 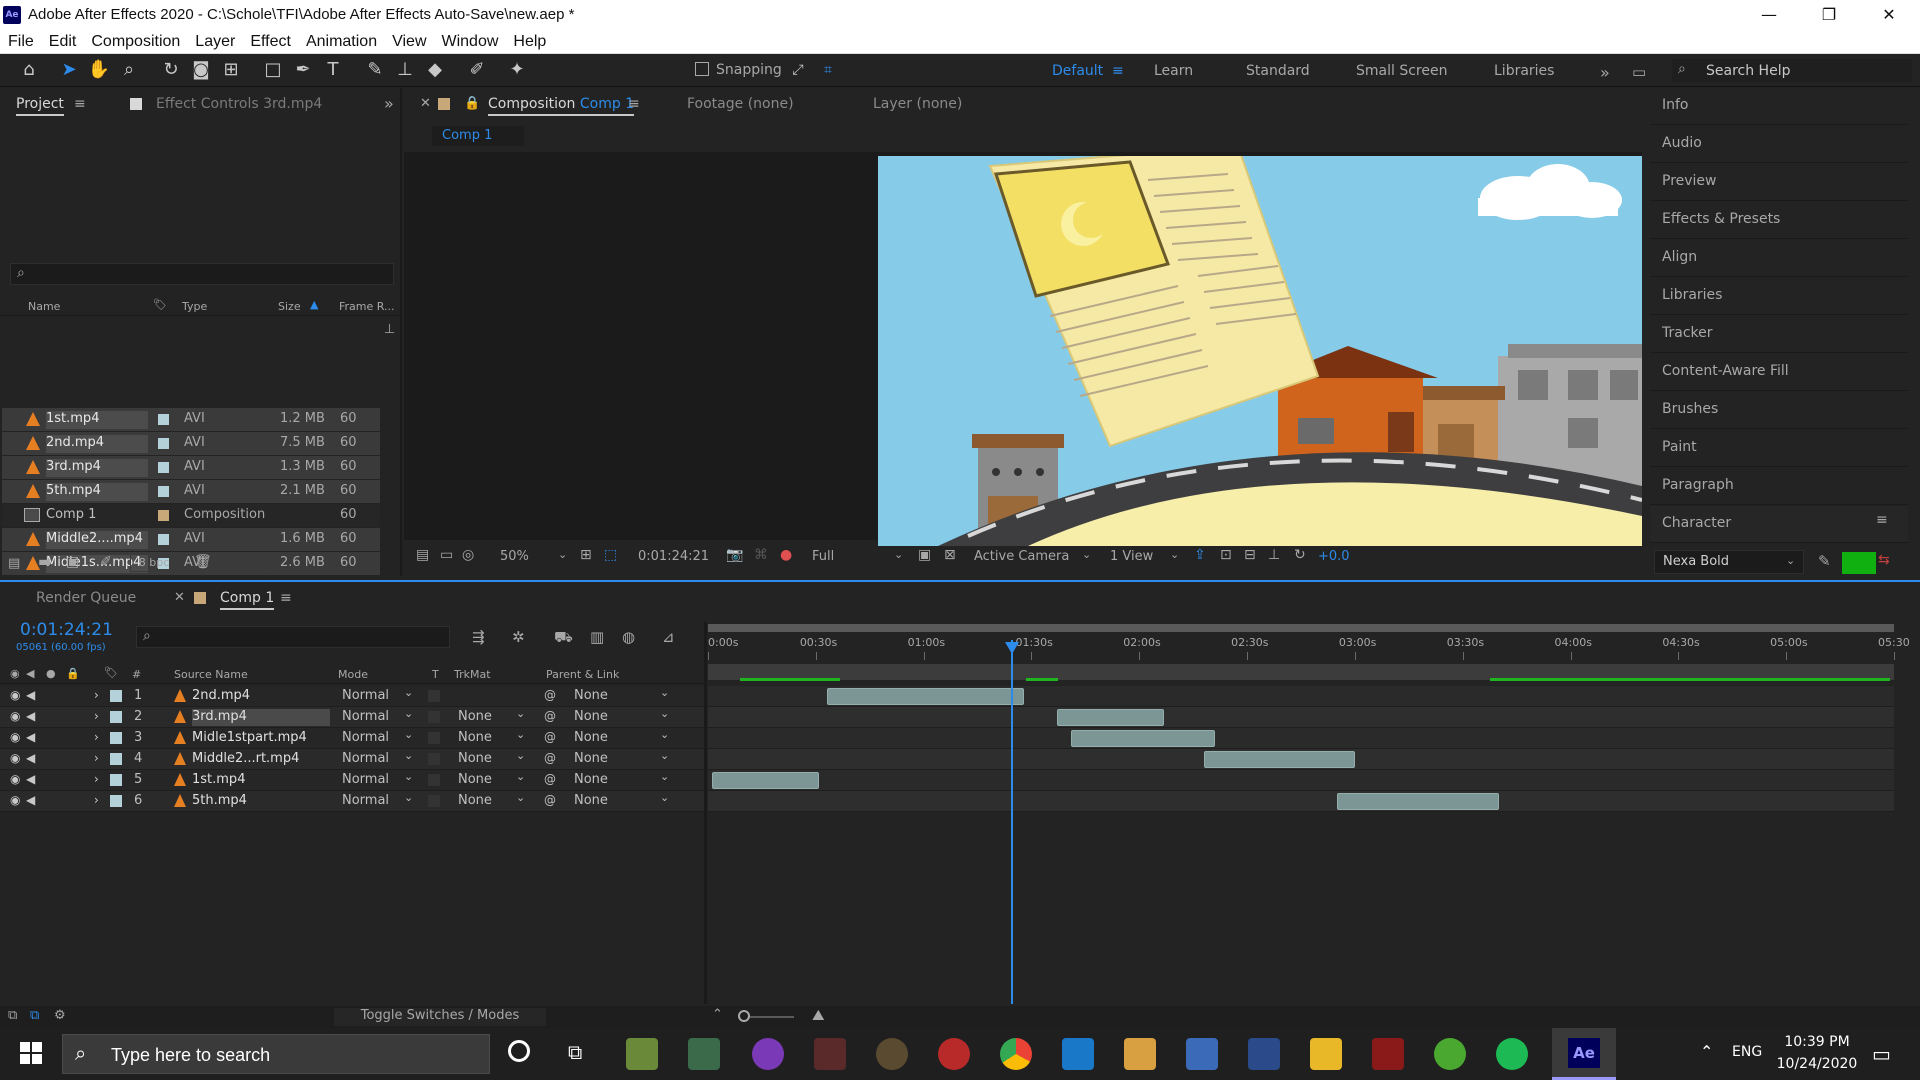 I want to click on input-language: ENG, so click(x=1747, y=1052).